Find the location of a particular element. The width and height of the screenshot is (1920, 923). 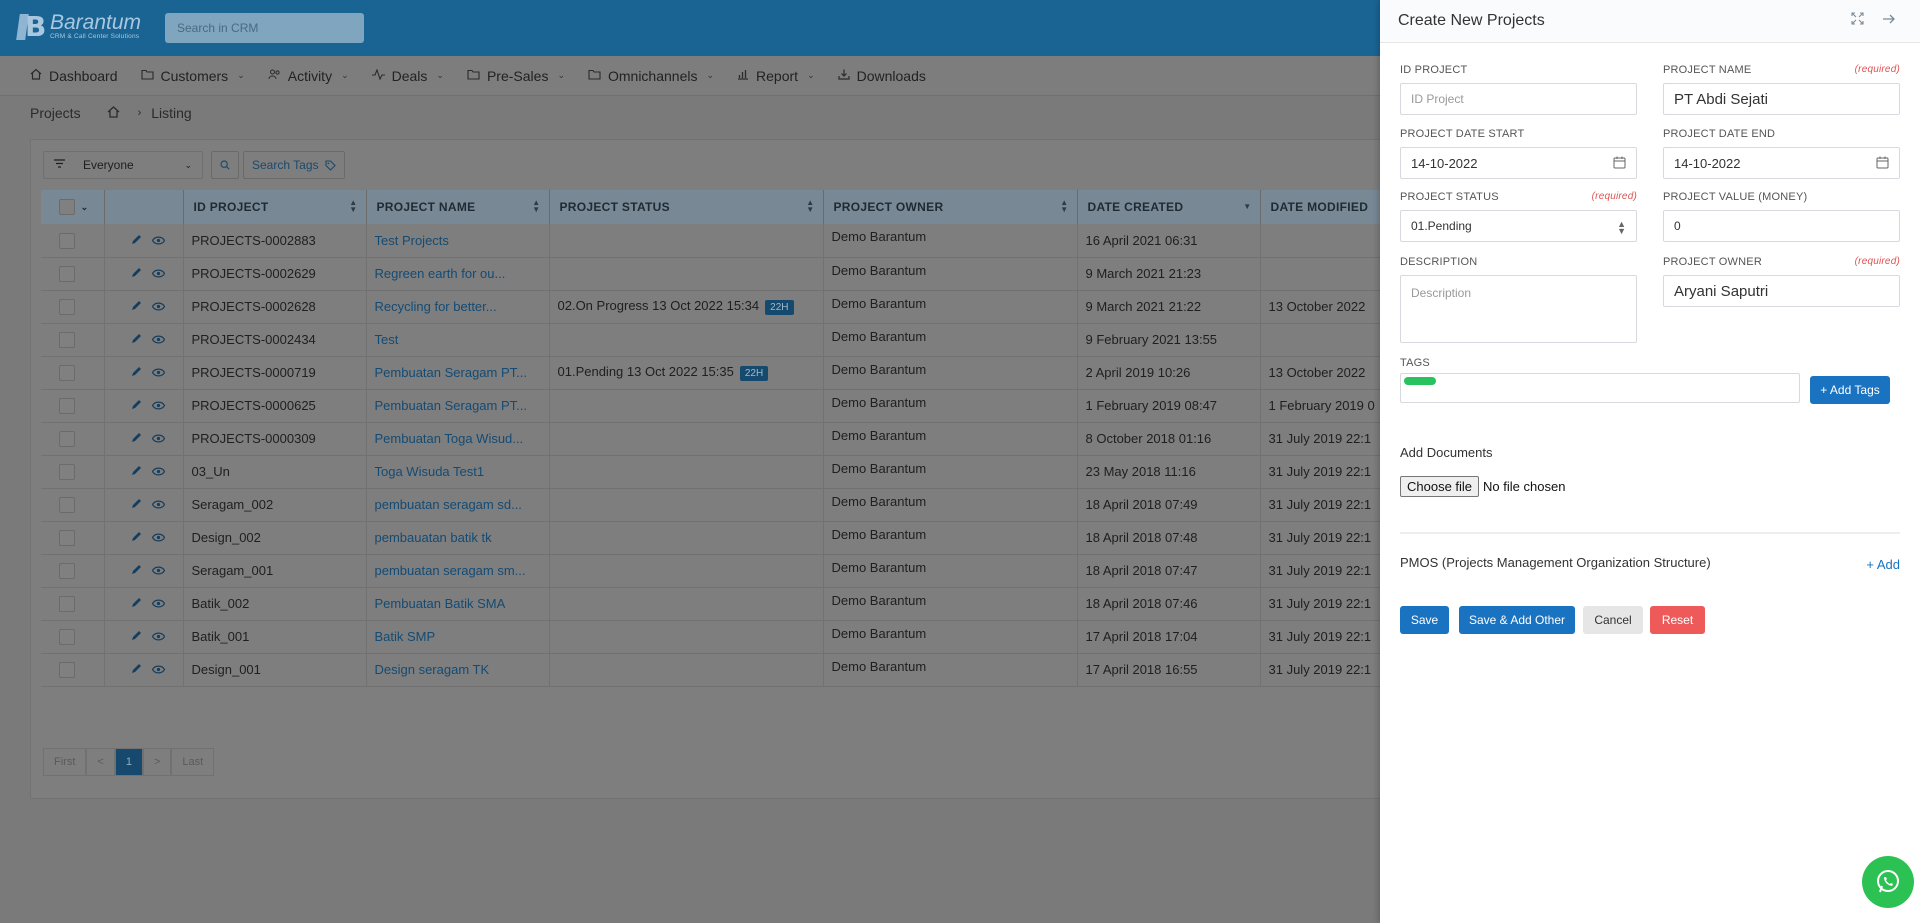

chevron-down-icon: ⌄ is located at coordinates (85, 207).